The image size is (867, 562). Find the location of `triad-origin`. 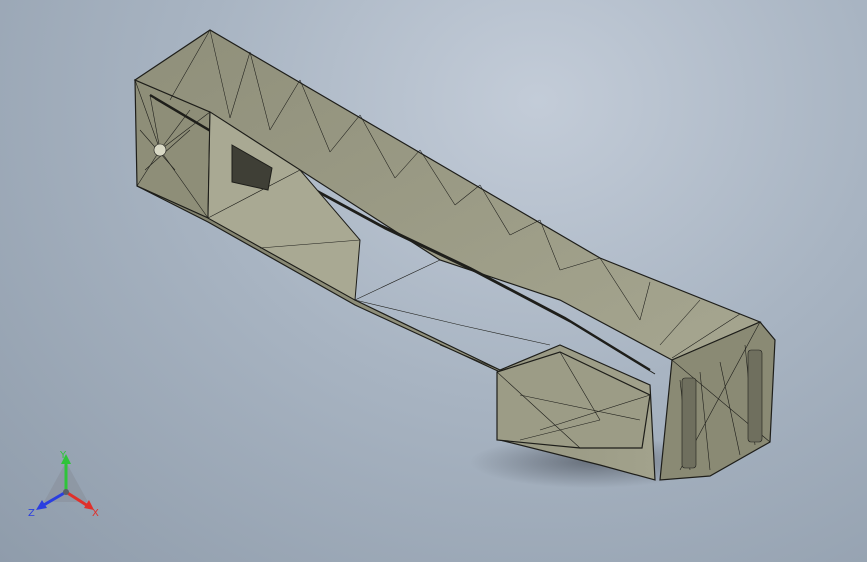

triad-origin is located at coordinates (66, 492).